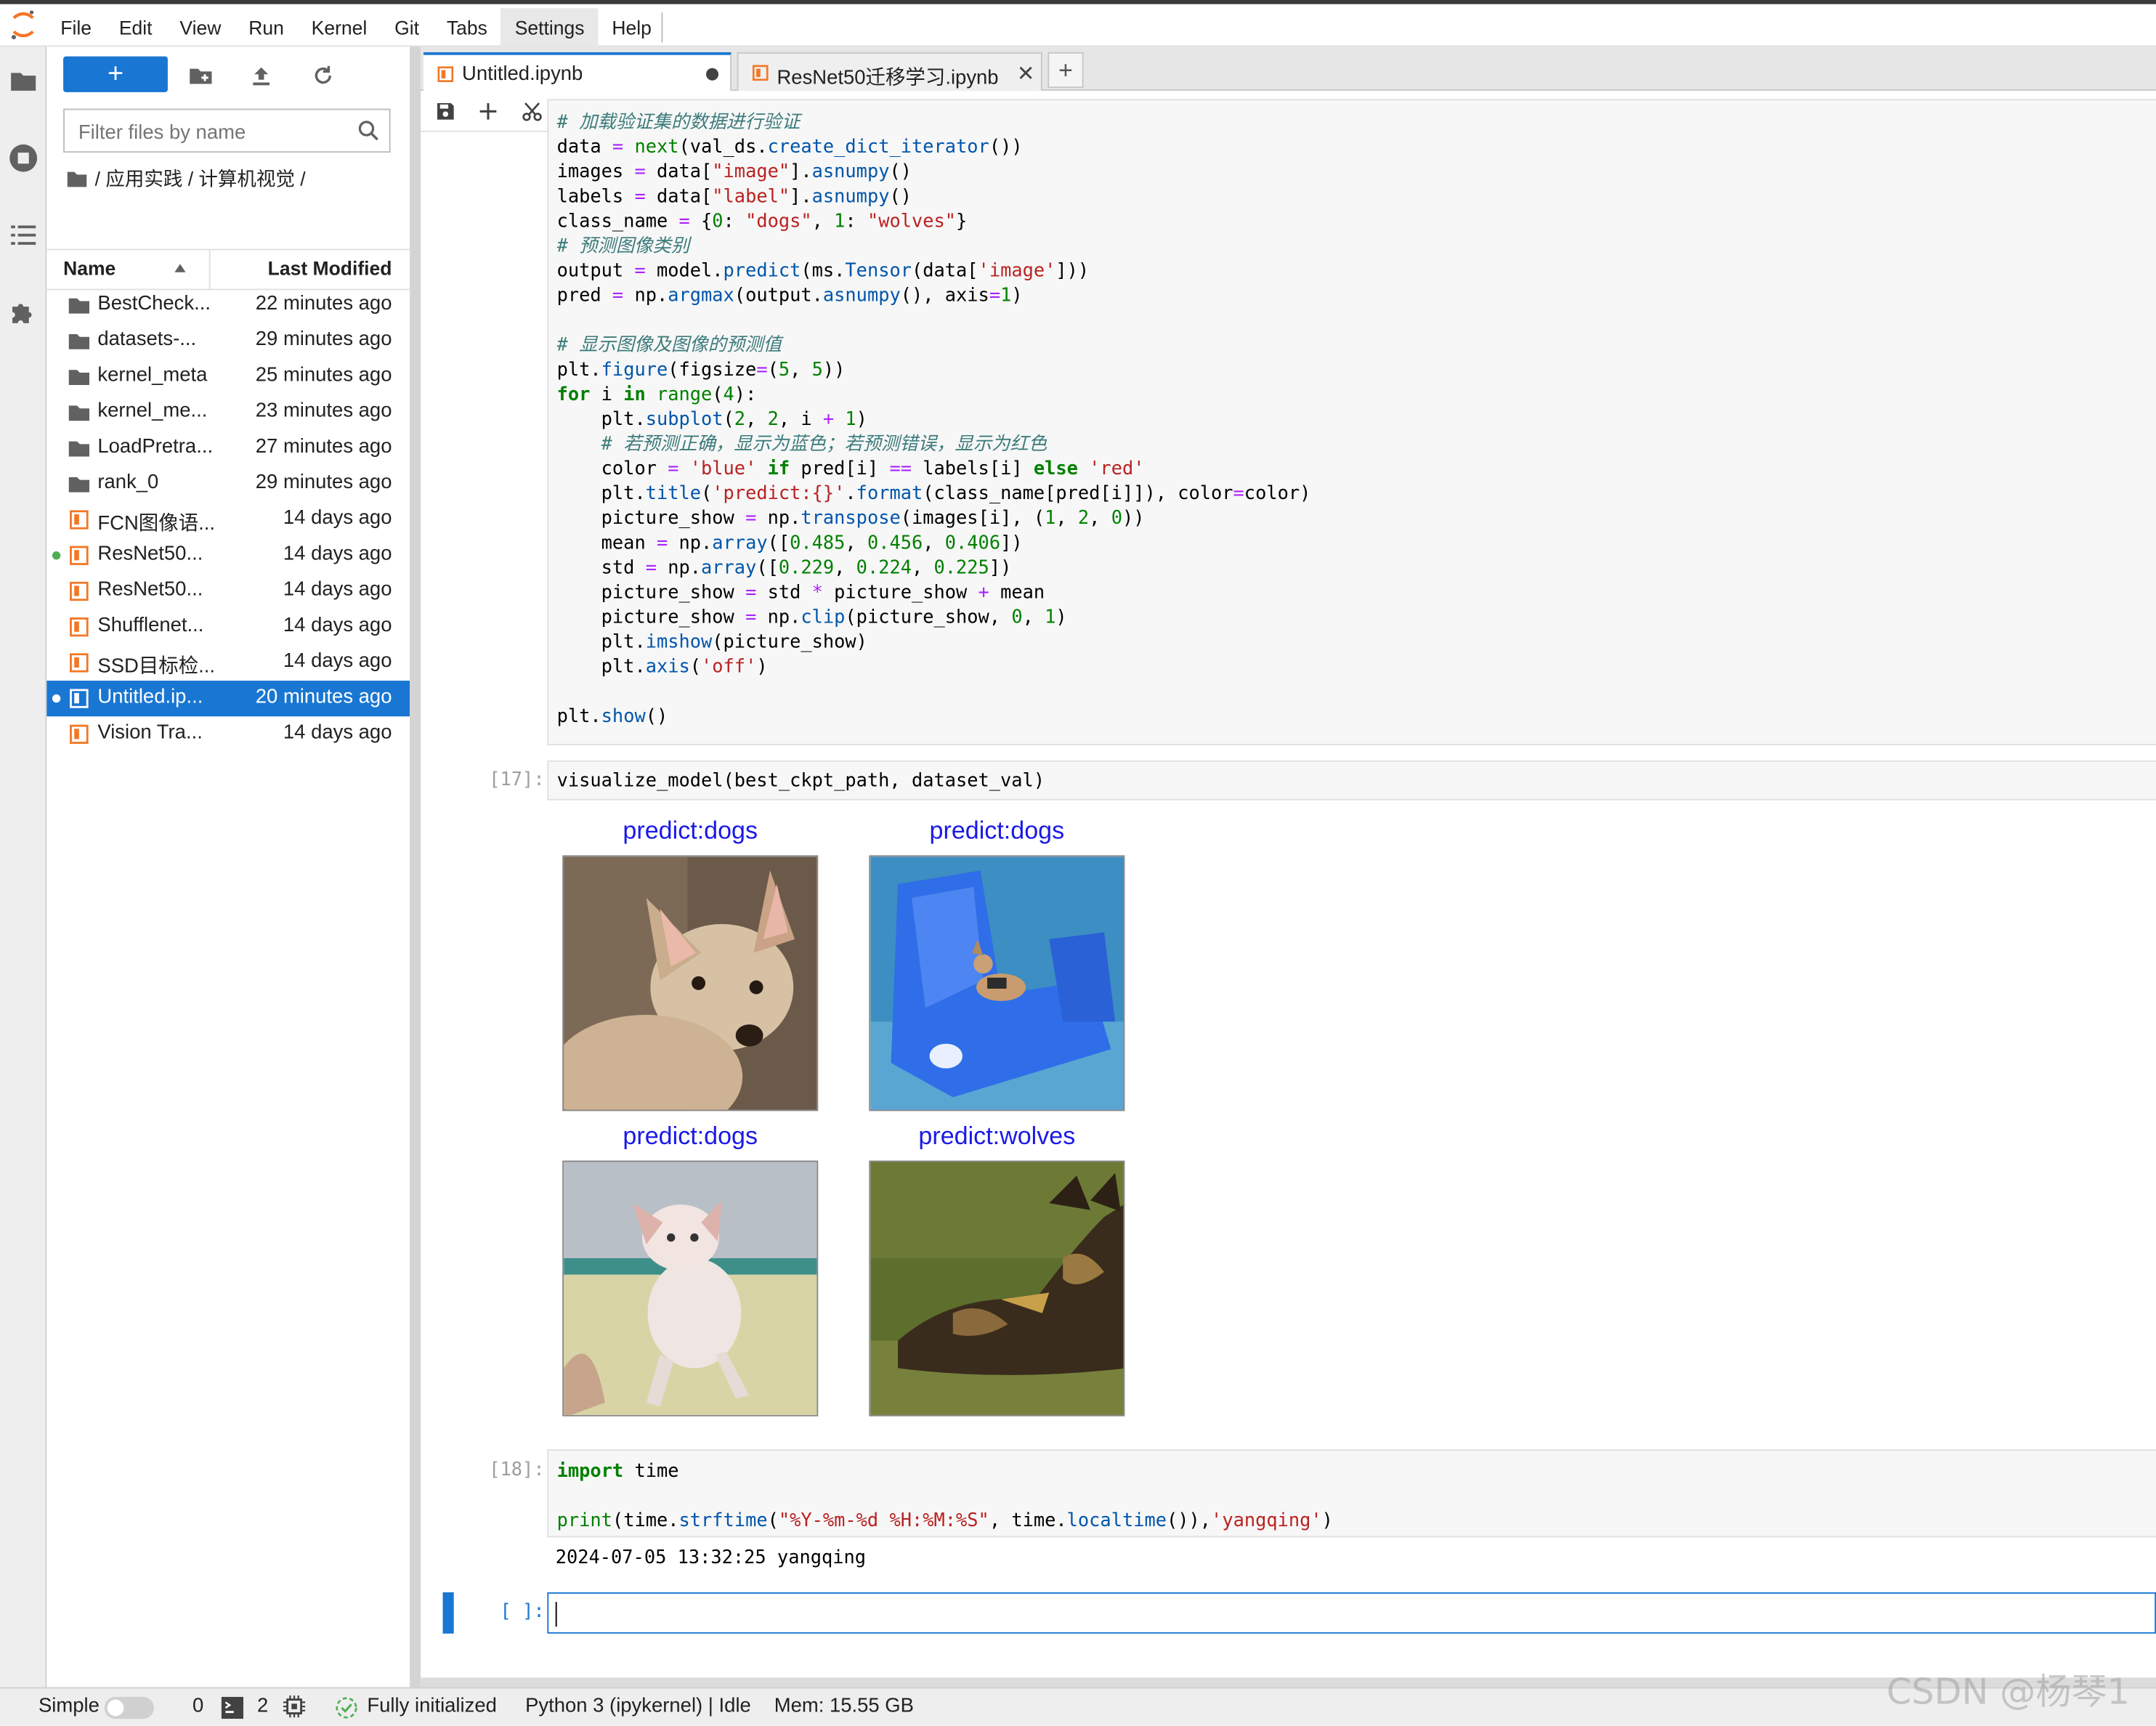 This screenshot has height=1726, width=2156. What do you see at coordinates (228, 412) in the screenshot?
I see `file-row: kernel_me... 23 minutes ago` at bounding box center [228, 412].